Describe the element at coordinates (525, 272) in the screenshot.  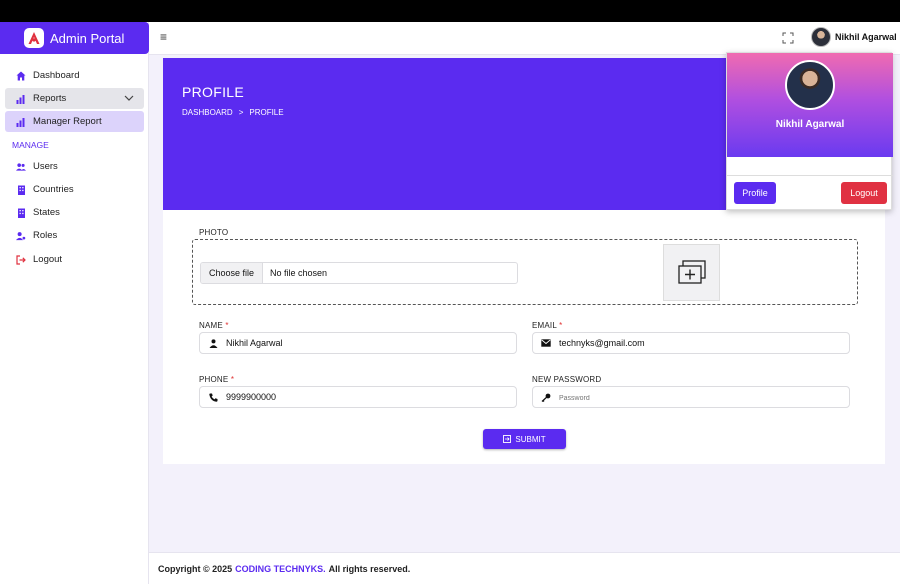
I see `photo-dropzone: Choose file No file chosen` at that location.